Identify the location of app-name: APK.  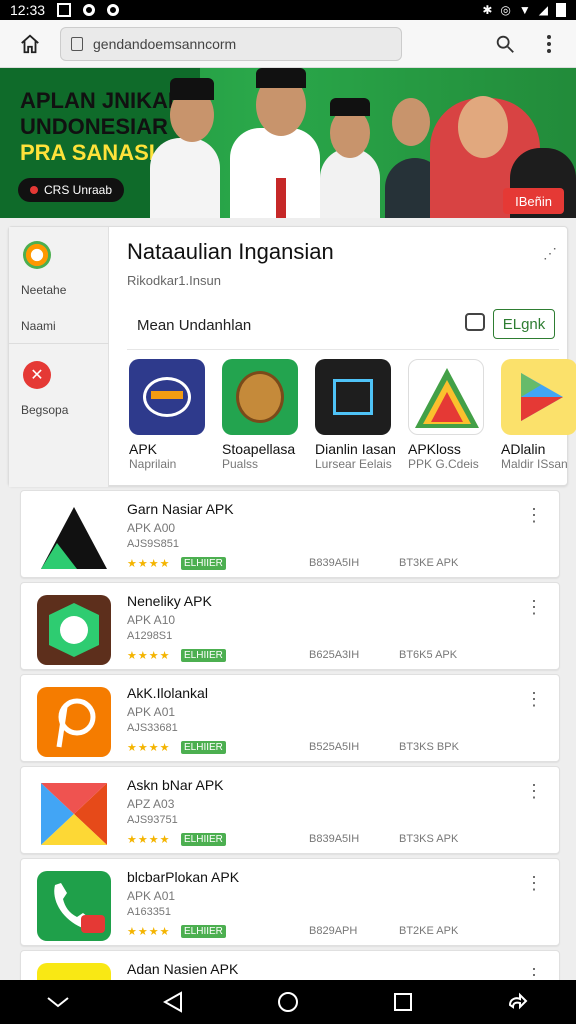
(143, 449).